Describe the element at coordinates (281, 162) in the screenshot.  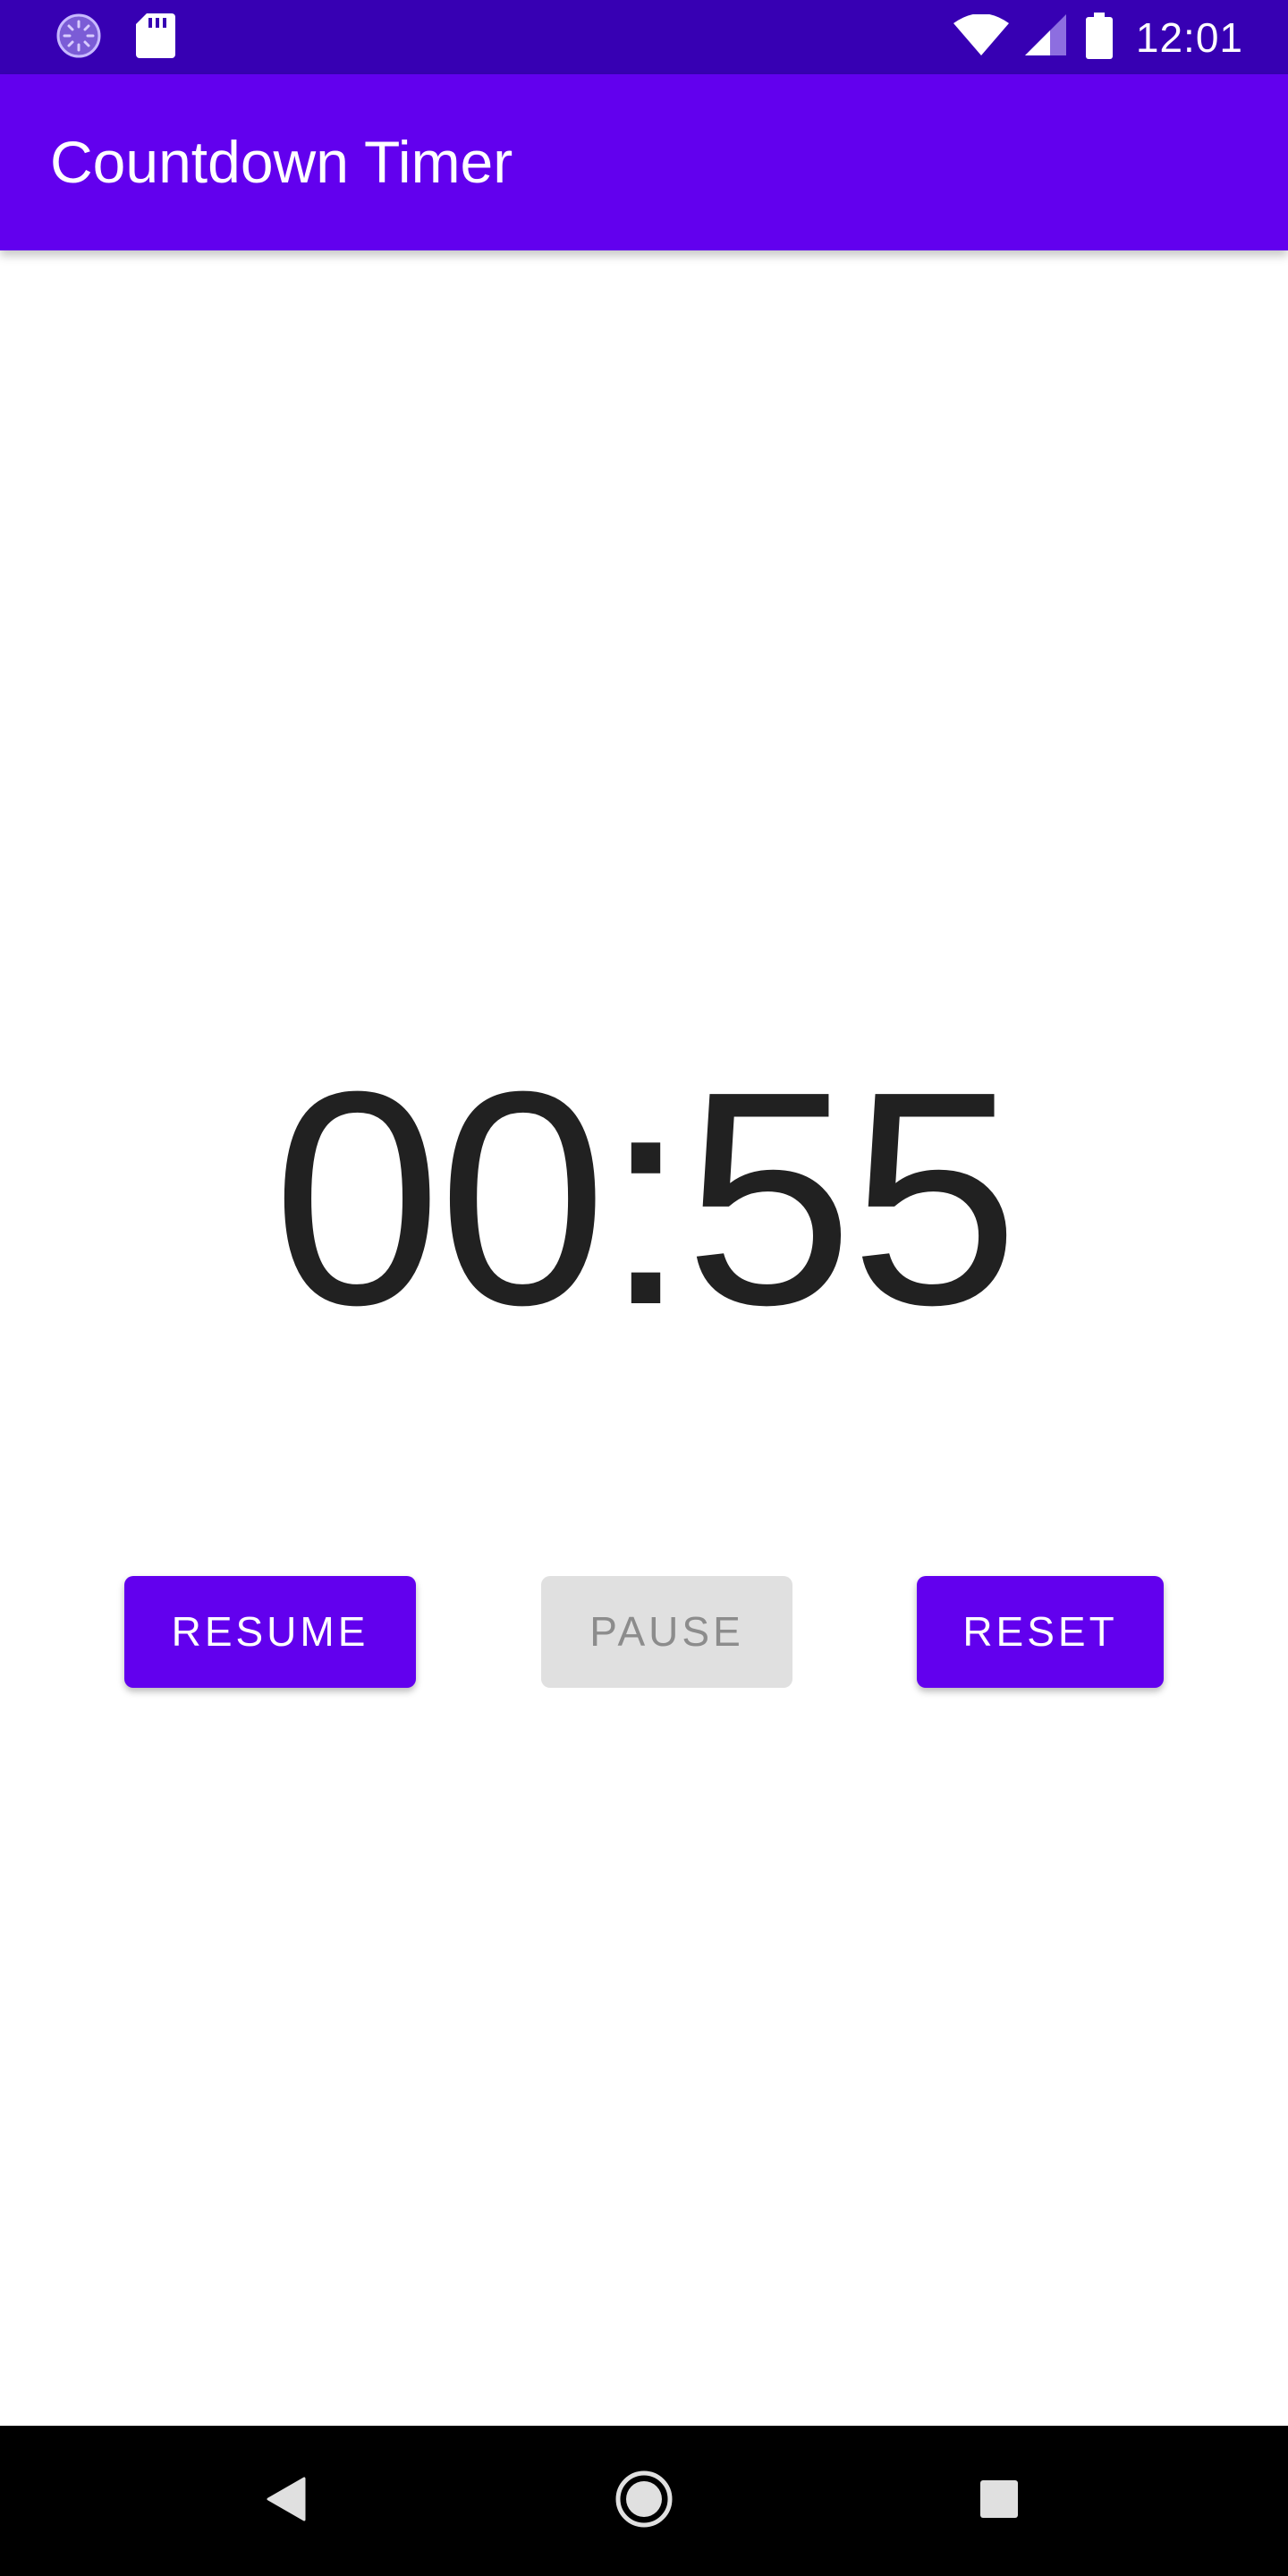
I see `app-title: Countdown Timer` at that location.